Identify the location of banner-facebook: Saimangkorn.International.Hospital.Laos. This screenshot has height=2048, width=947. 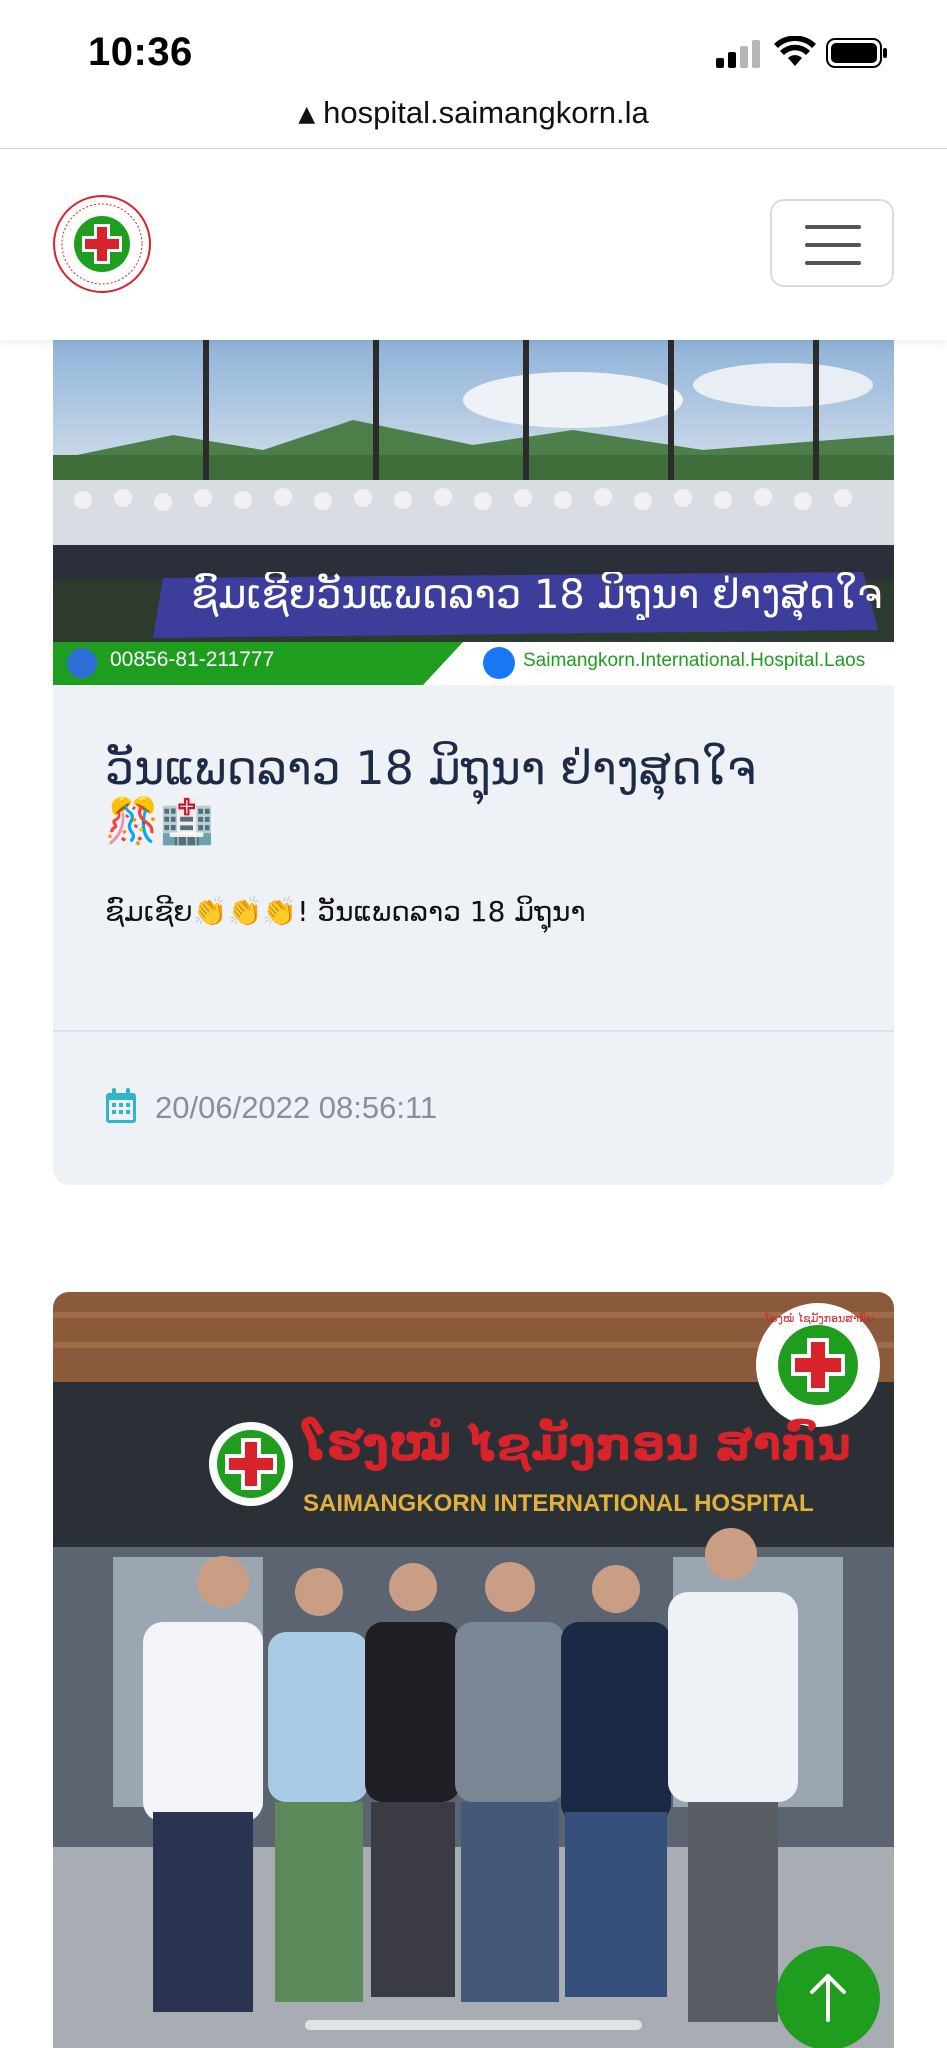
(694, 660).